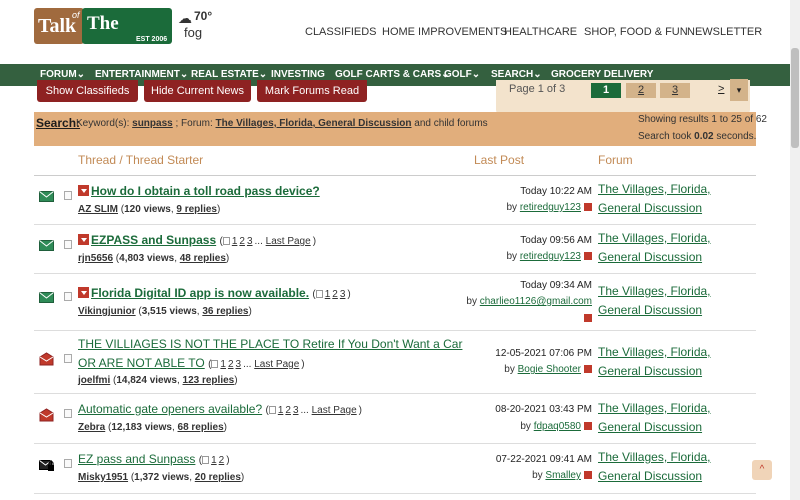 This screenshot has width=800, height=500. What do you see at coordinates (107, 311) in the screenshot?
I see `starter-name: Vikingjunior` at bounding box center [107, 311].